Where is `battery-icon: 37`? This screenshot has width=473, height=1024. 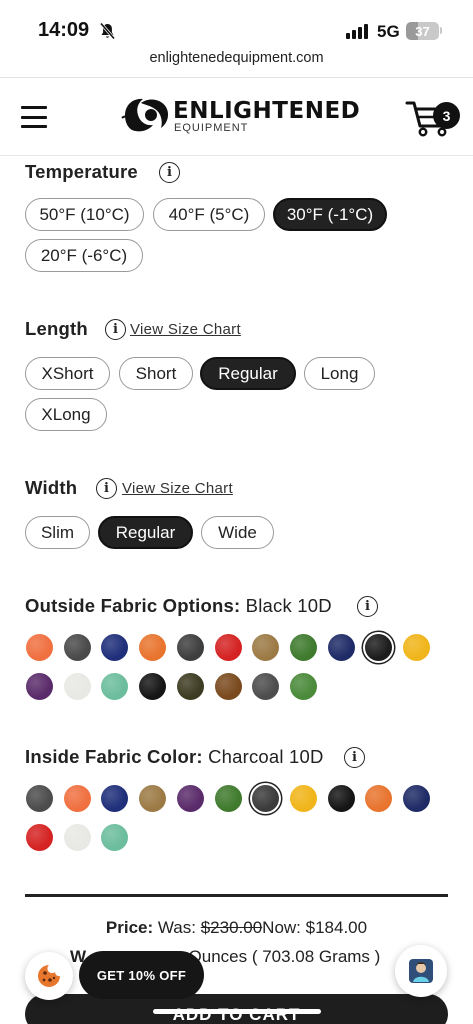
battery-icon: 37 is located at coordinates (422, 31).